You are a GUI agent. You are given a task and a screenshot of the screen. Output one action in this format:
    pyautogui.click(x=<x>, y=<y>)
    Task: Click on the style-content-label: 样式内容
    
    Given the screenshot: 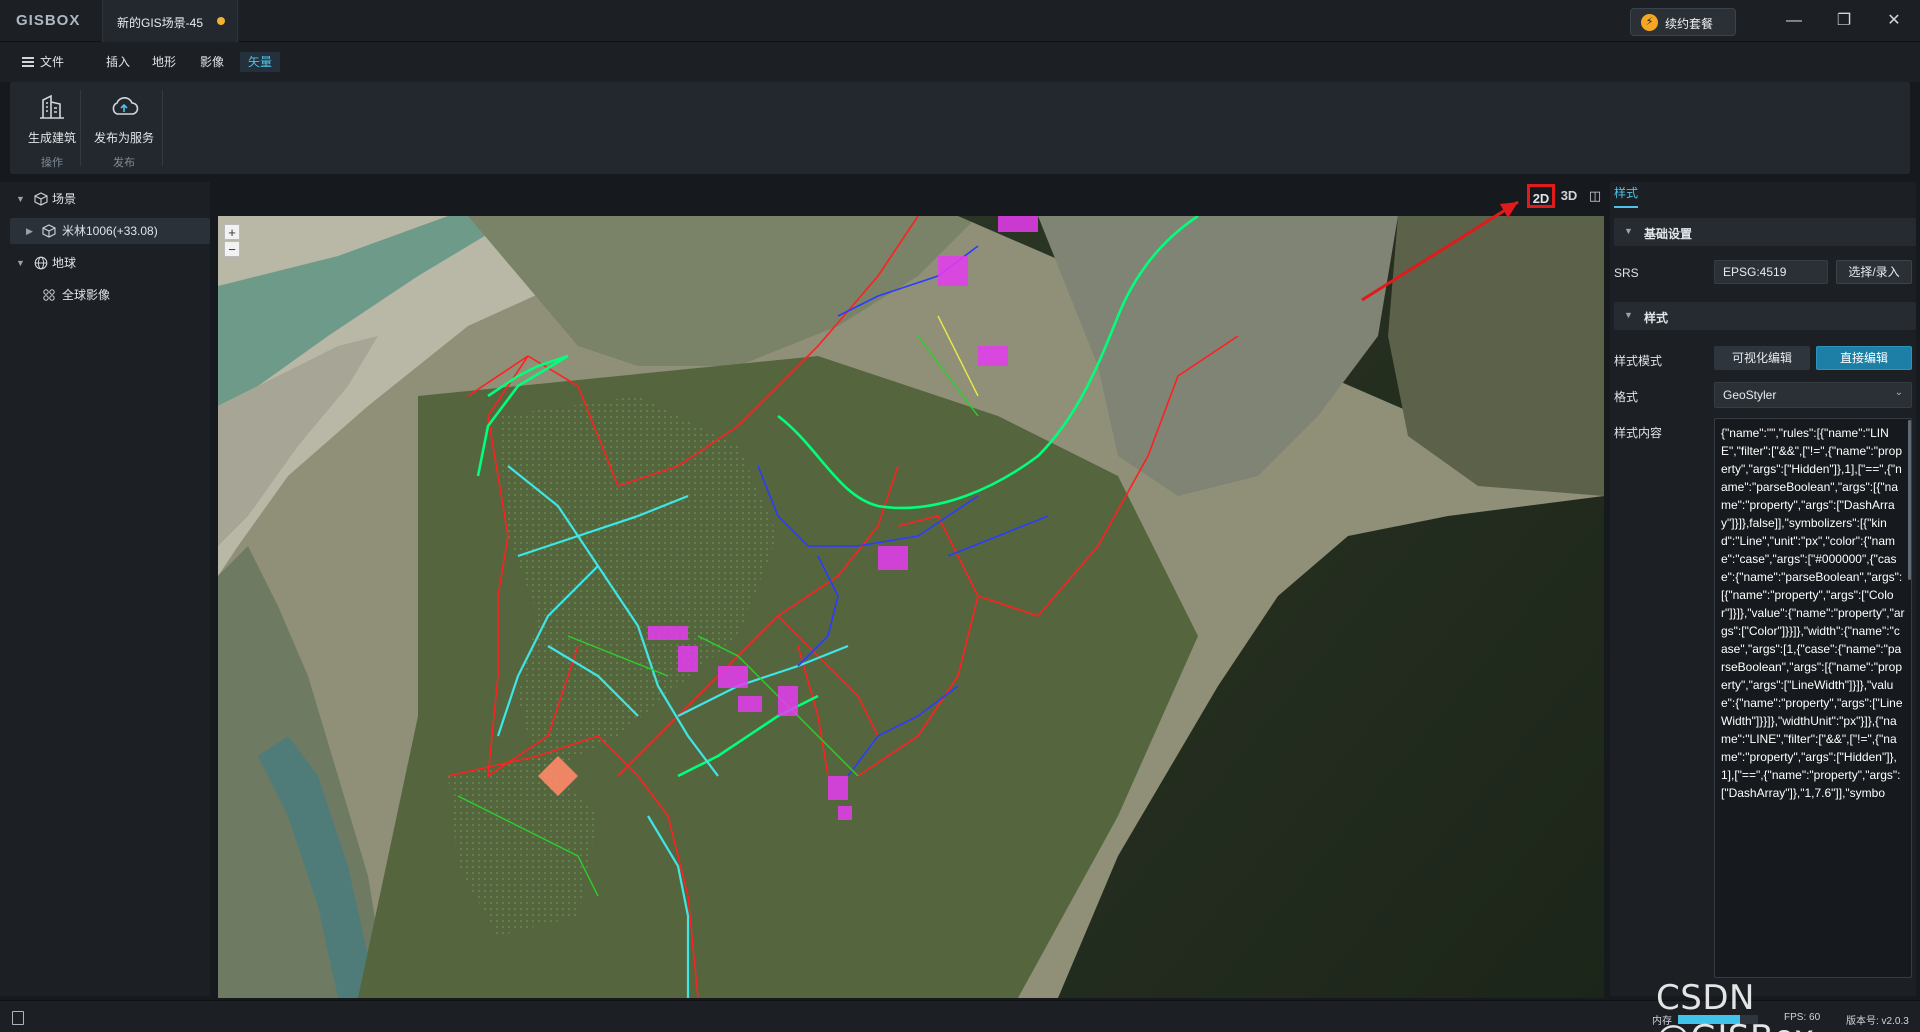 What is the action you would take?
    pyautogui.click(x=1638, y=433)
    